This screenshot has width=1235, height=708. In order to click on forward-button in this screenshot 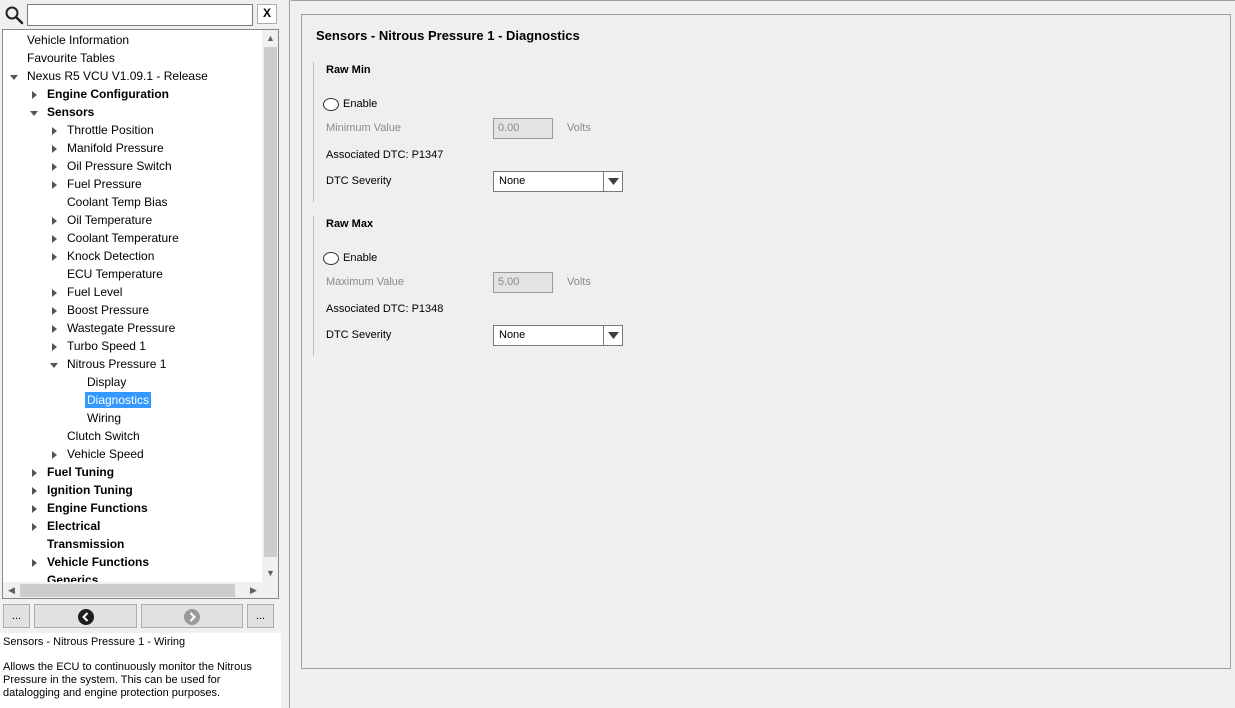, I will do `click(192, 616)`.